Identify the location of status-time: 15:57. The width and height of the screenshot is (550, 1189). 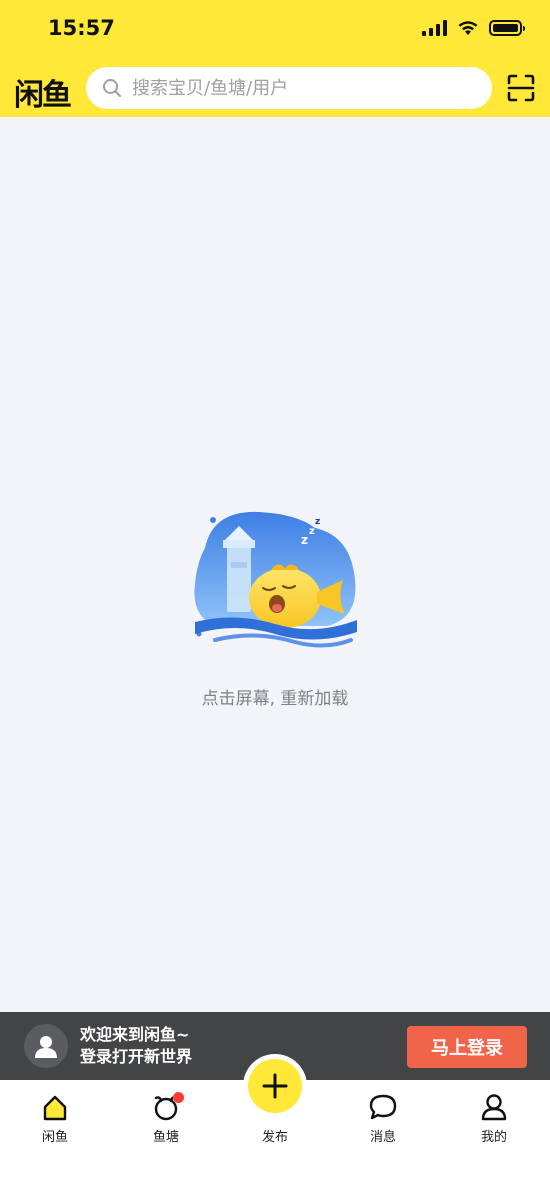
(81, 28).